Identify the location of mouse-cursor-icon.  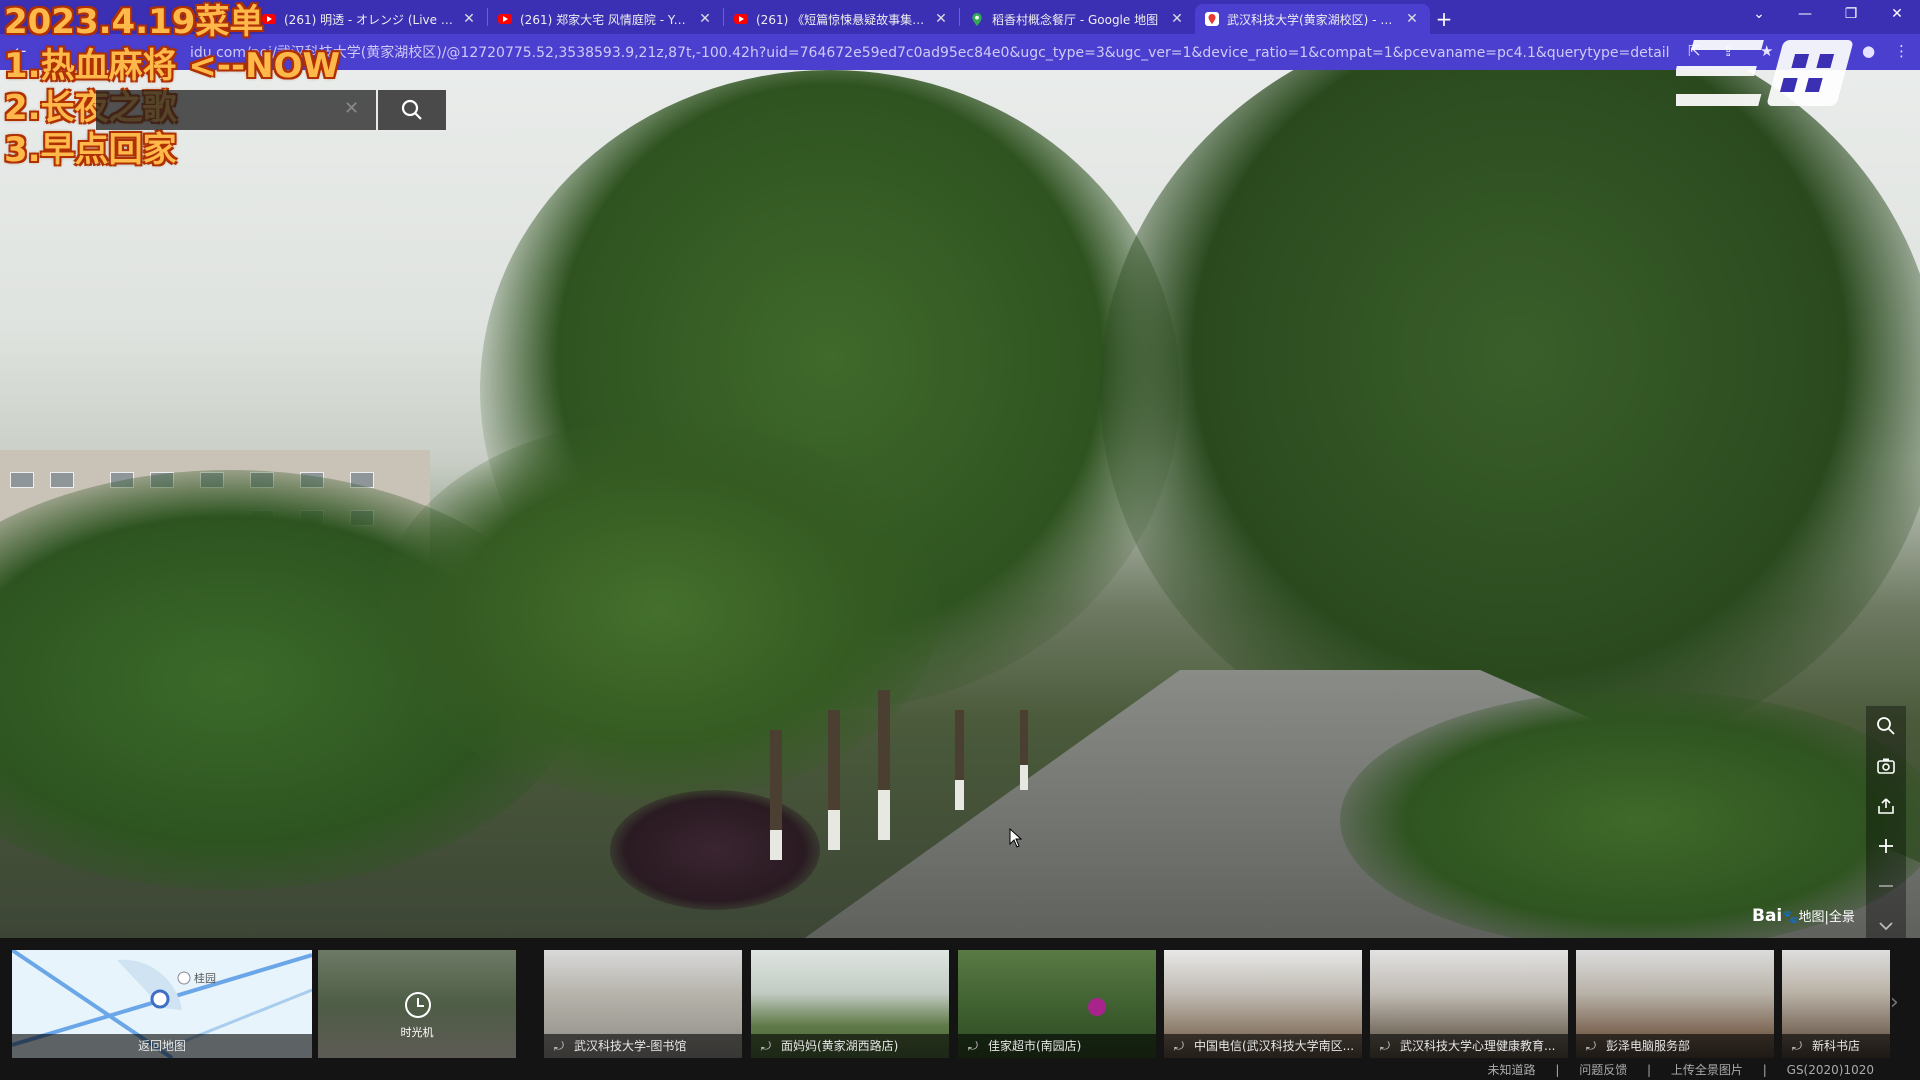
(1016, 838).